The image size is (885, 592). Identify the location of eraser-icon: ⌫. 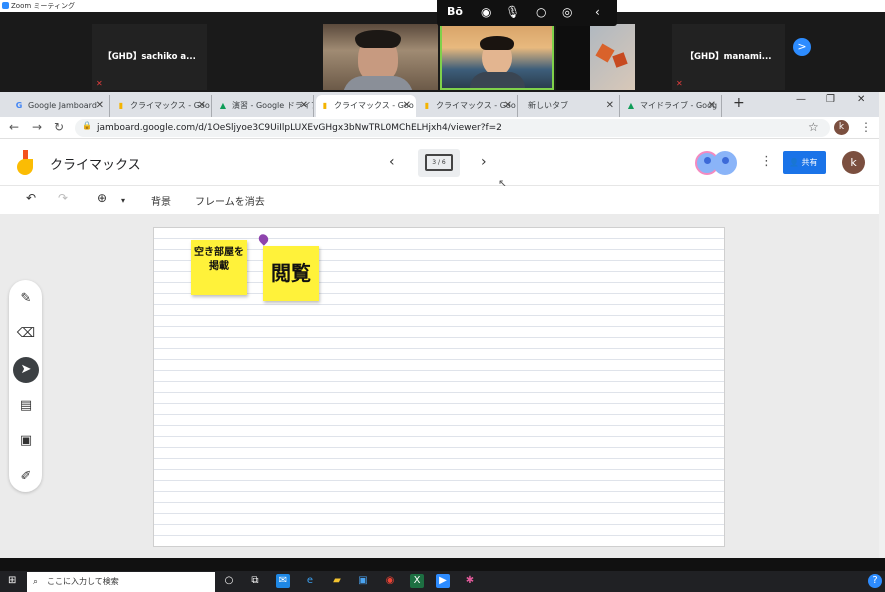
(26, 334).